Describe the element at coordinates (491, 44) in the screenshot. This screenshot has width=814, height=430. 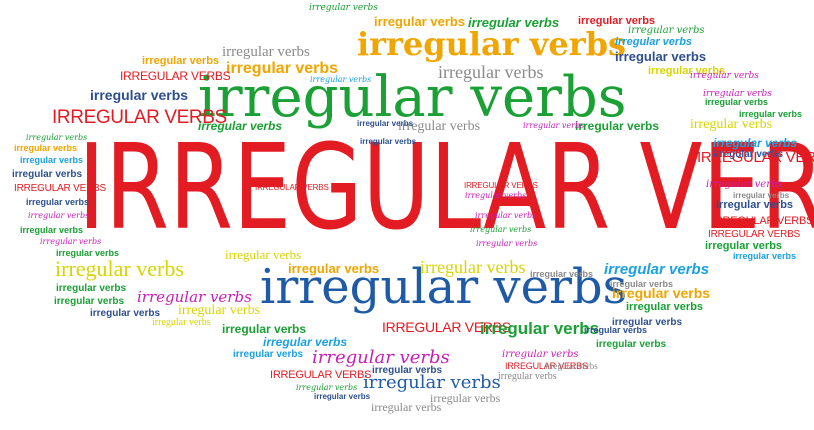
I see `cloud-word-orange-top: irregular verbs` at that location.